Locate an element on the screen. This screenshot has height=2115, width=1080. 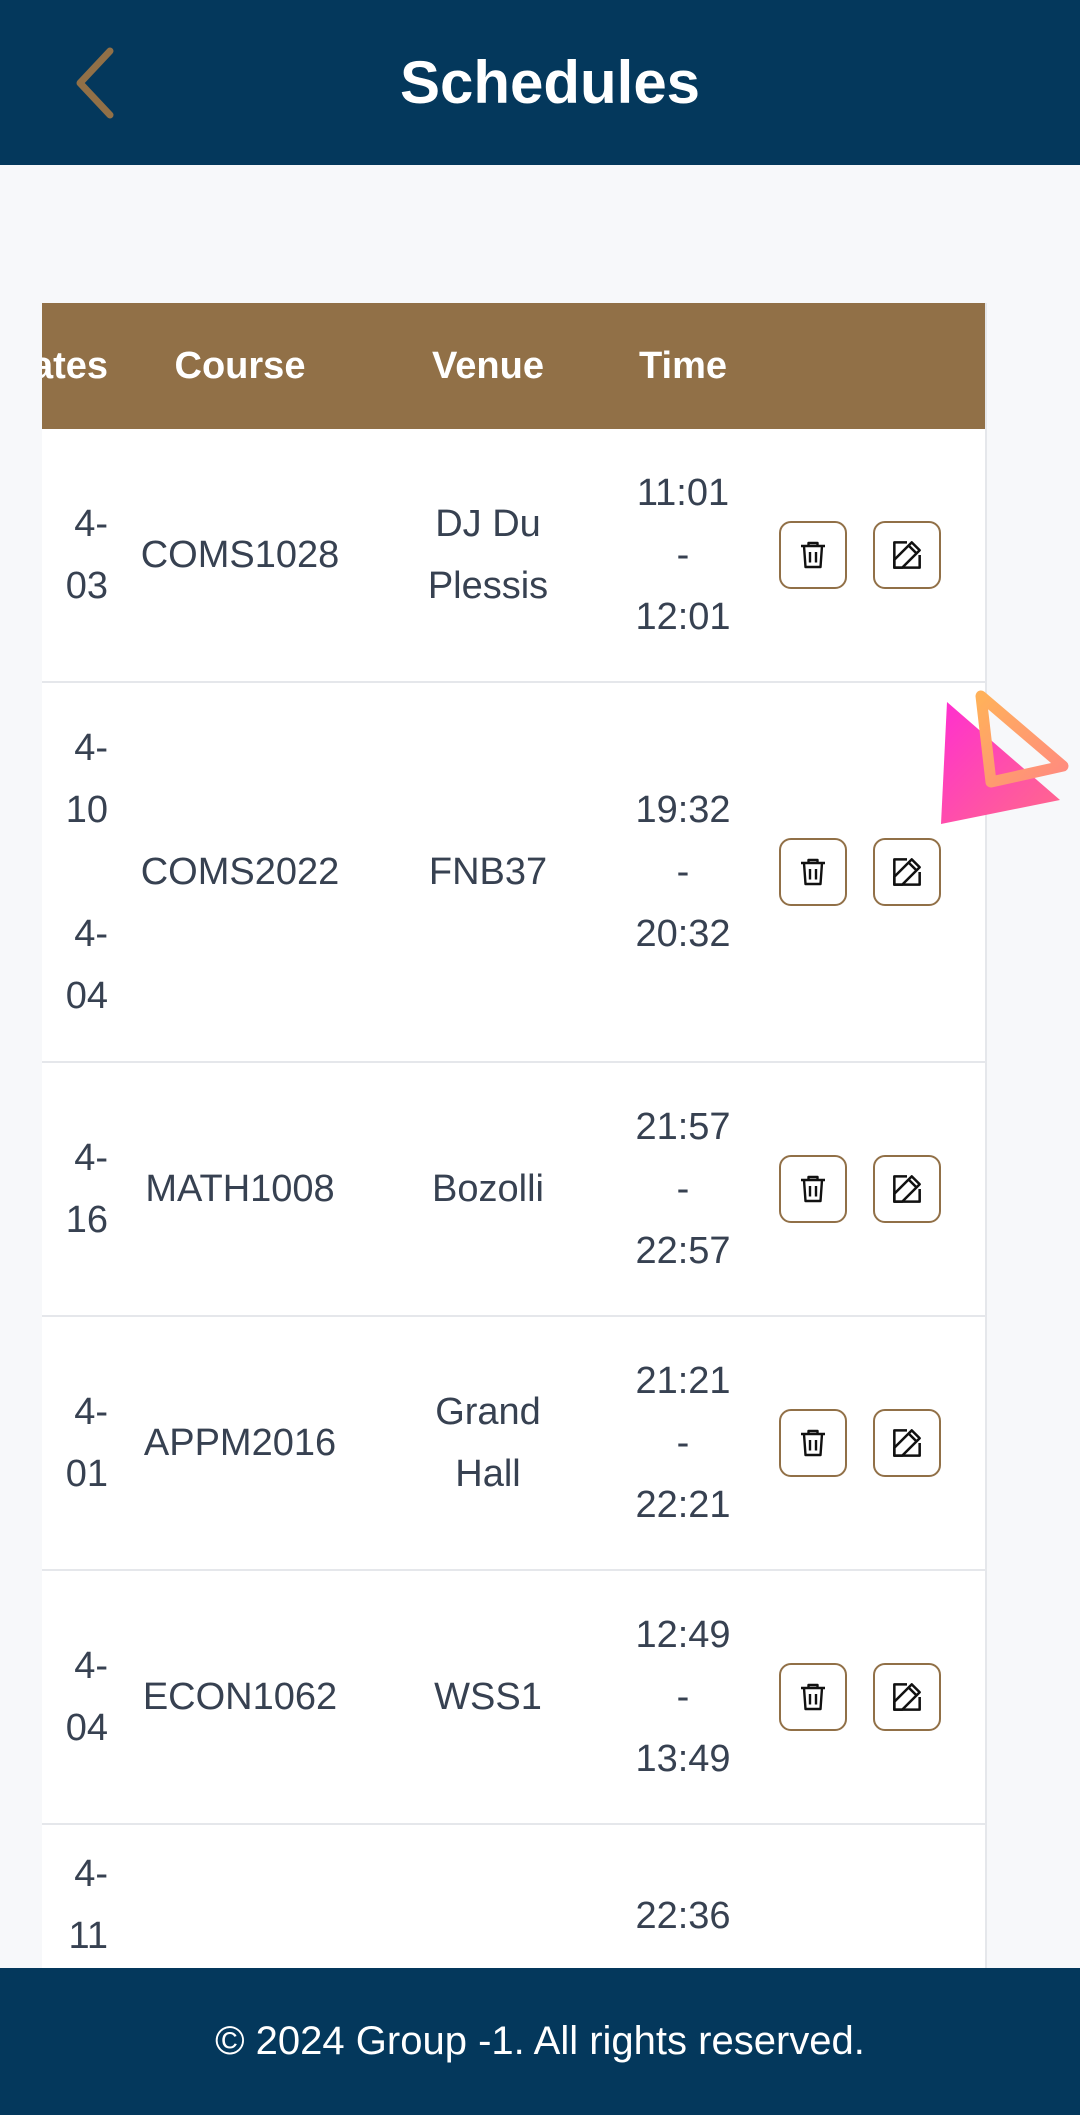
venue-cell: FNB37 is located at coordinates (488, 872).